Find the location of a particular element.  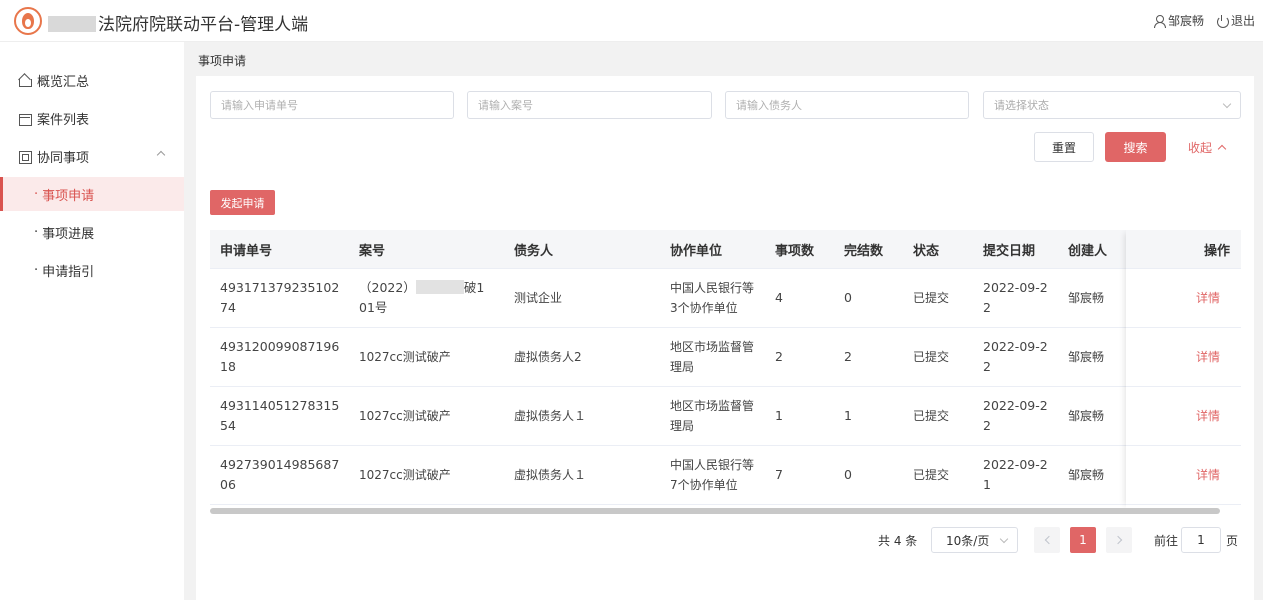

sidebar-item-label: 概览汇总 is located at coordinates (63, 82).